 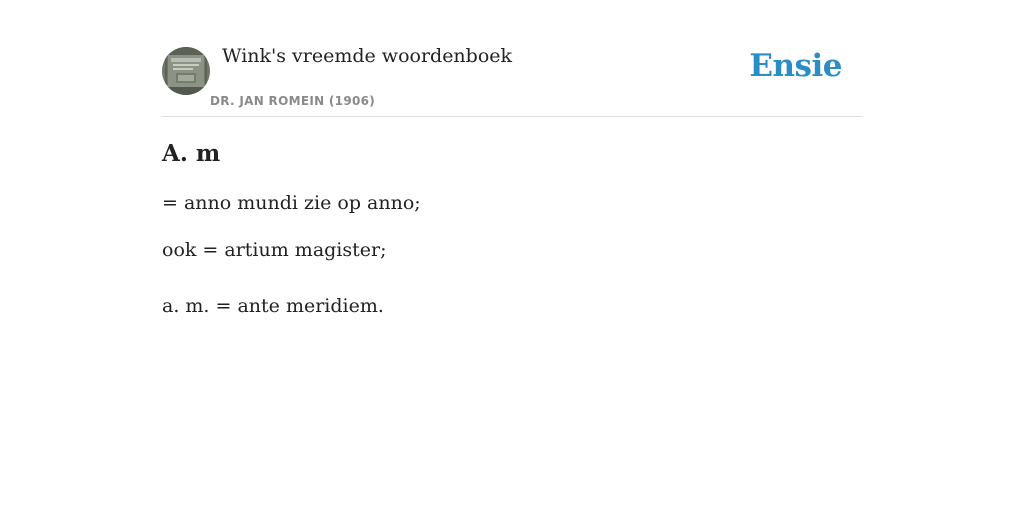 I want to click on ensie-logo-link: Ensie, so click(x=795, y=66).